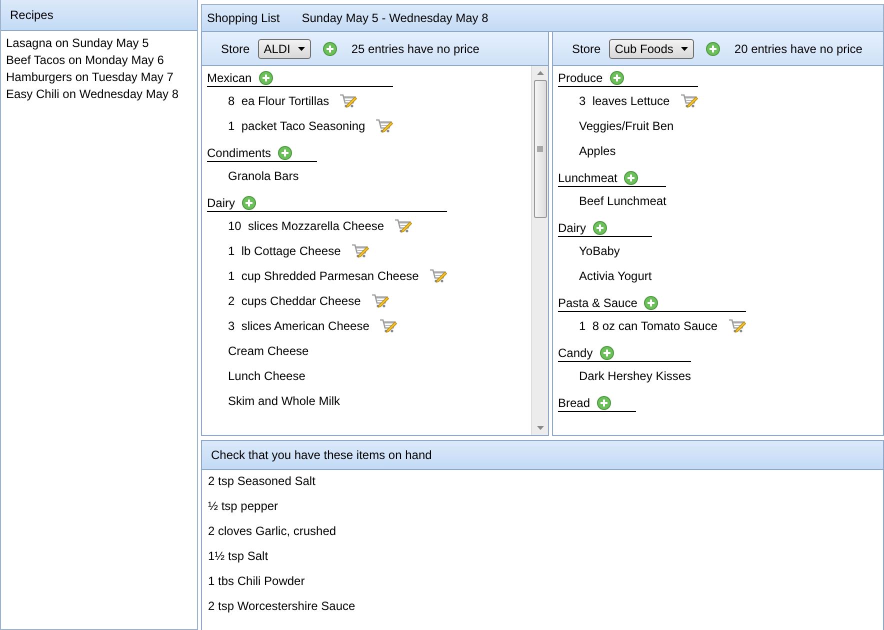 The width and height of the screenshot is (884, 630). I want to click on list-item: Cream Cheese, so click(268, 351).